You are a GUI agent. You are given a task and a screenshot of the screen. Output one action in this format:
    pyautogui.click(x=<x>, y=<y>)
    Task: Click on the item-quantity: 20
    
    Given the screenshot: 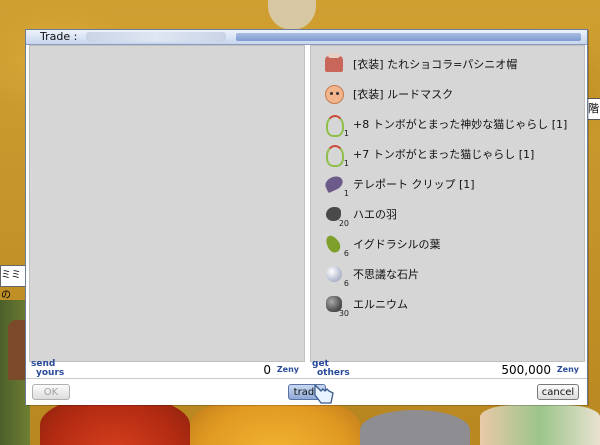 What is the action you would take?
    pyautogui.click(x=343, y=223)
    